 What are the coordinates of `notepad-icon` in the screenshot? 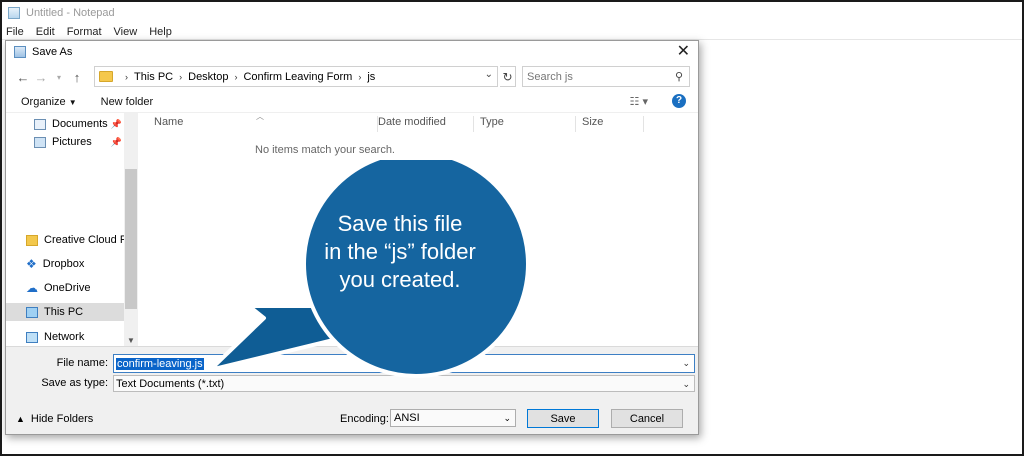 It's located at (14, 13).